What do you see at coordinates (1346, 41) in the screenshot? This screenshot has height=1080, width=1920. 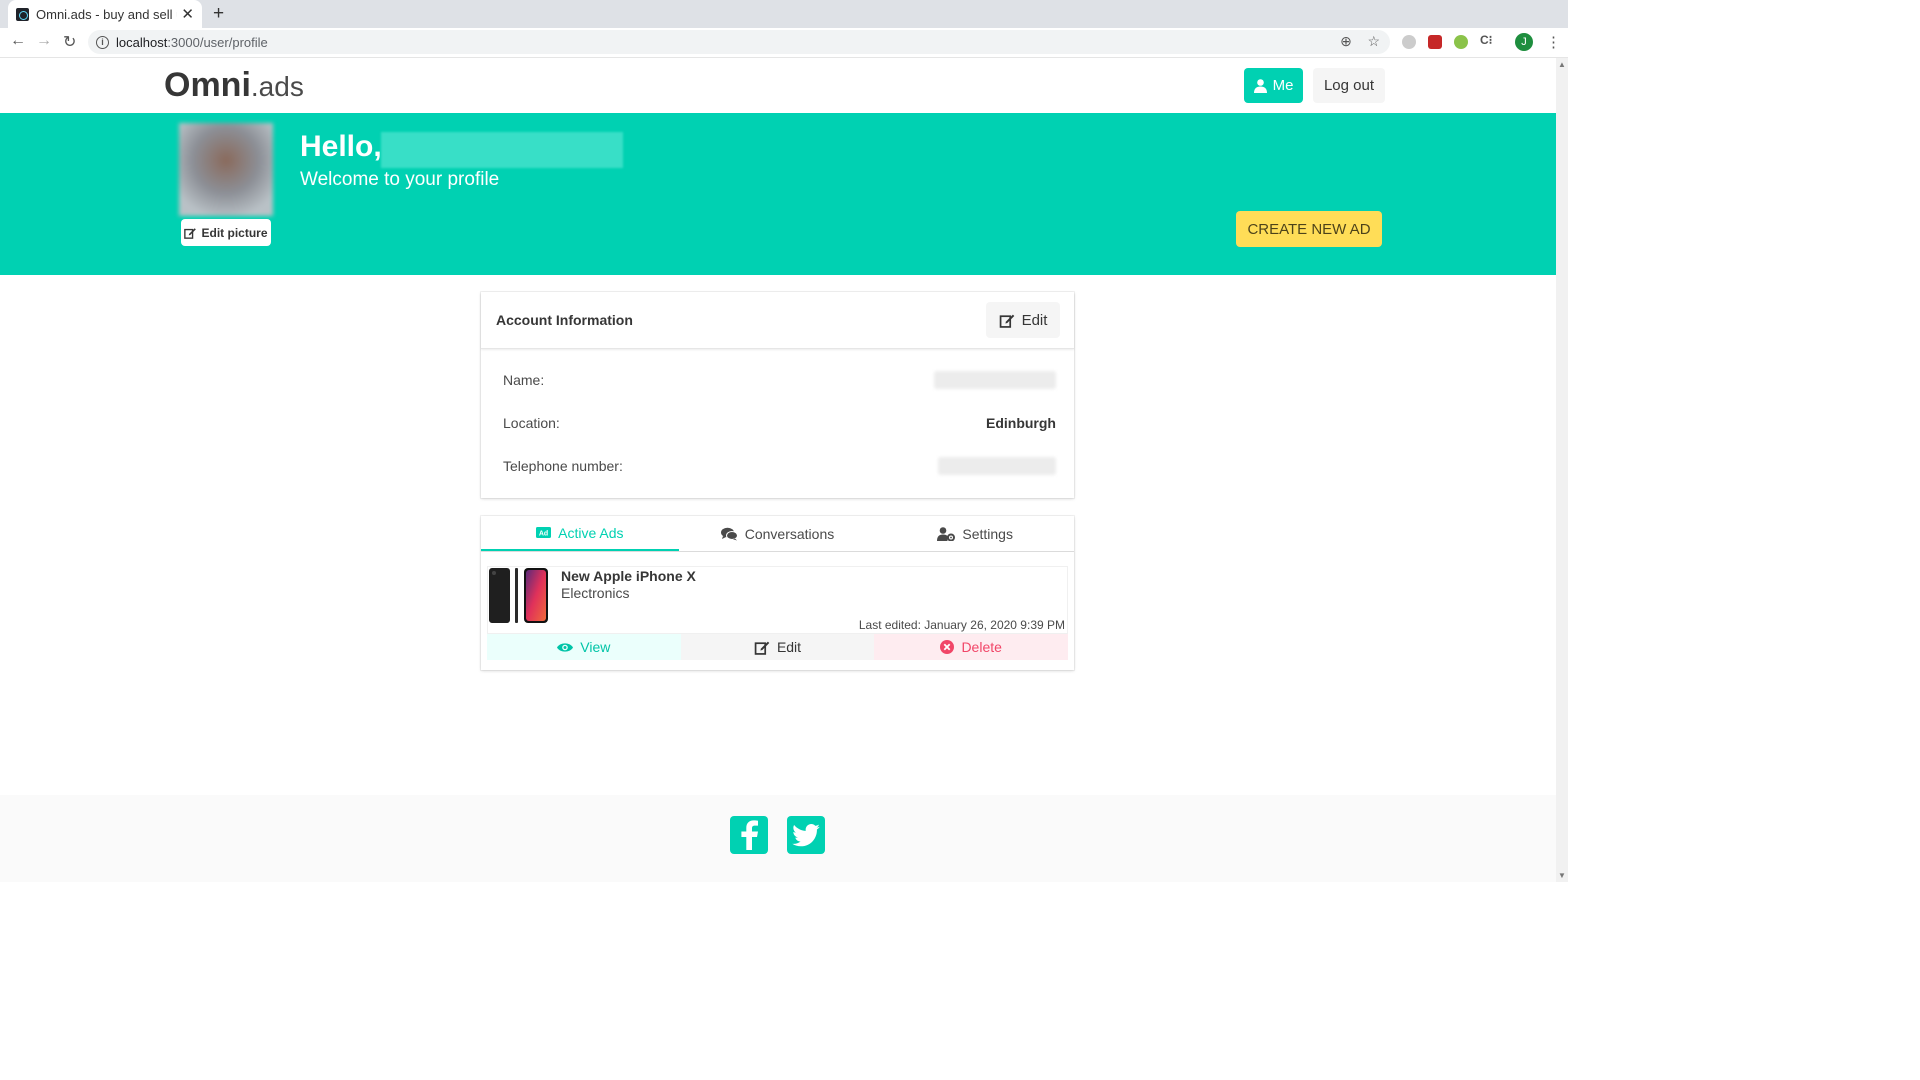 I see `zoom-icon: ⊕` at bounding box center [1346, 41].